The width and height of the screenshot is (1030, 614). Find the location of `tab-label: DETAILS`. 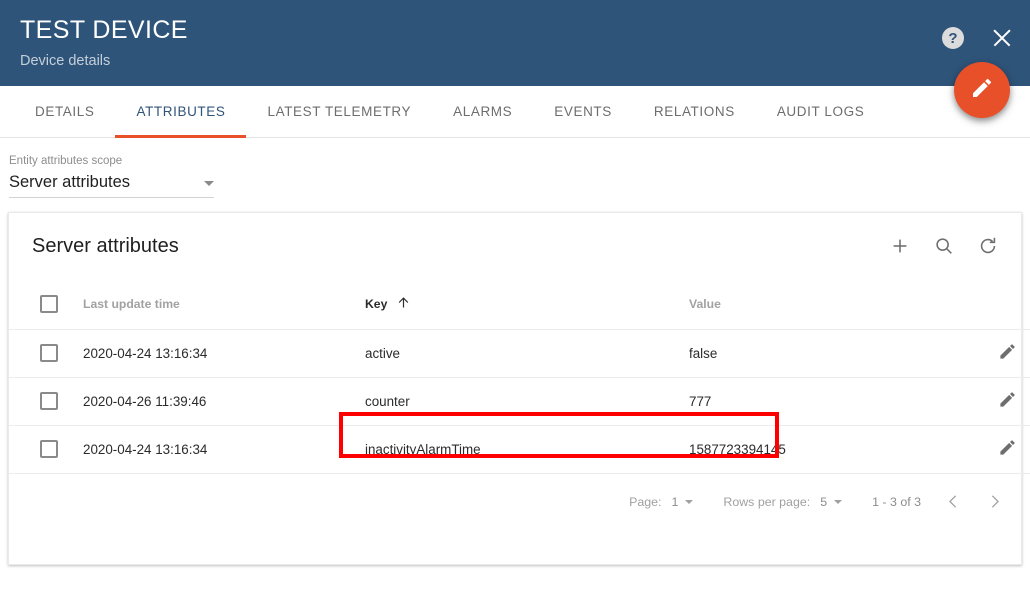

tab-label: DETAILS is located at coordinates (65, 111).